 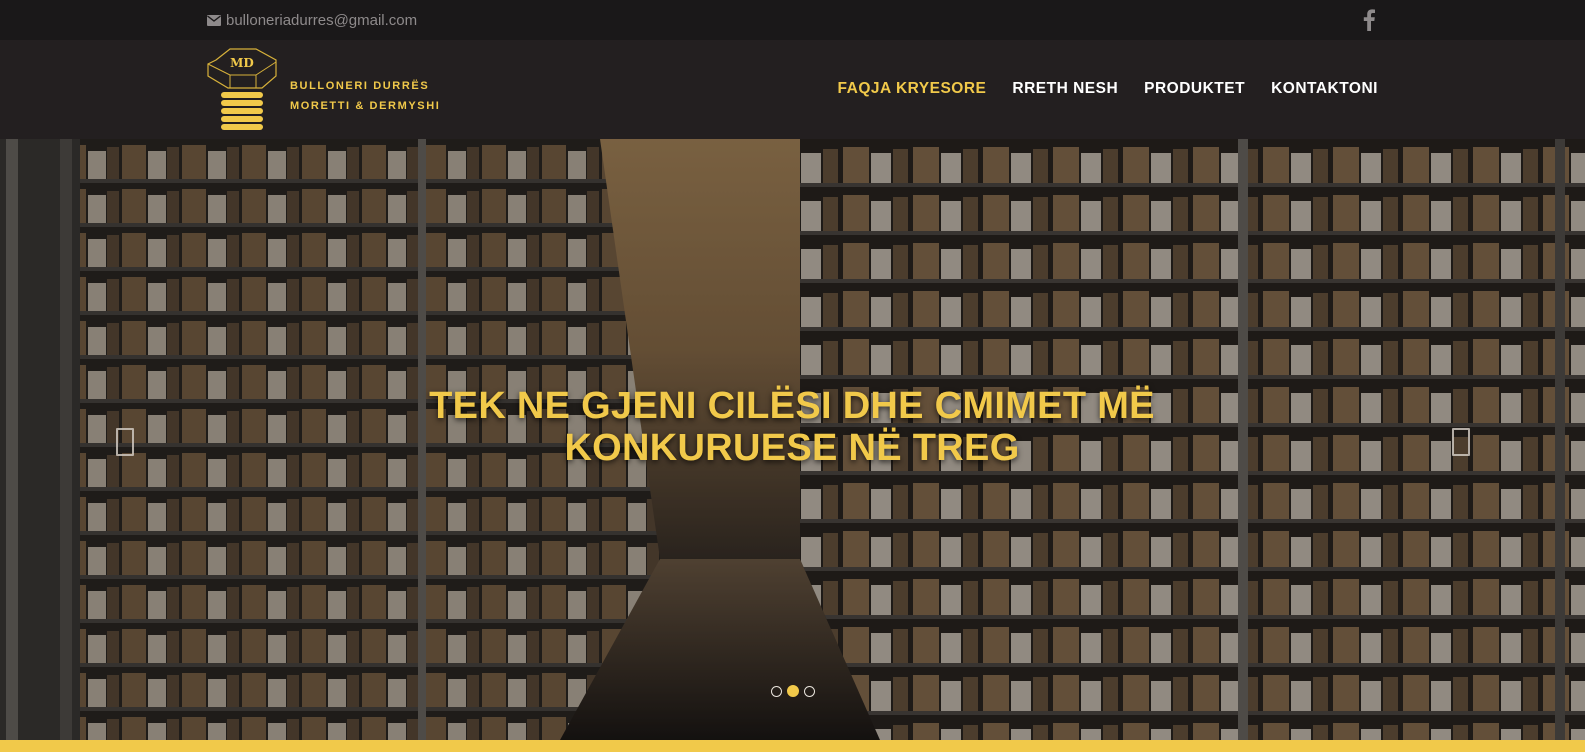 I want to click on slider-pagination, so click(x=793, y=691).